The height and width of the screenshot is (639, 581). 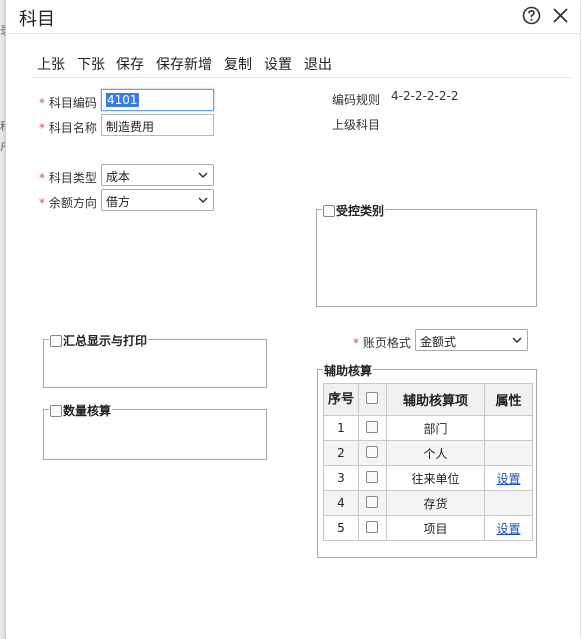 What do you see at coordinates (130, 64) in the screenshot?
I see `save-button: 保存` at bounding box center [130, 64].